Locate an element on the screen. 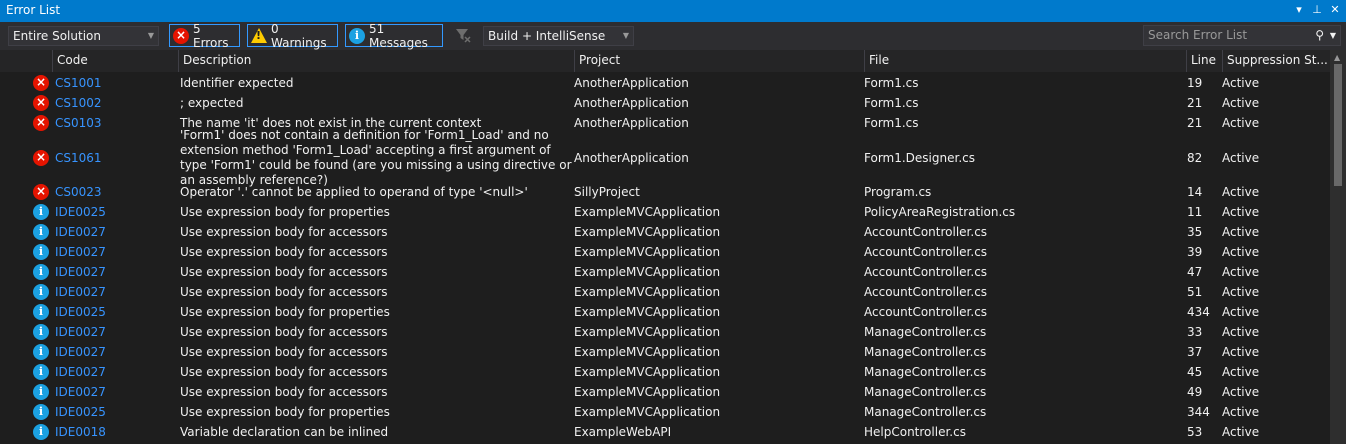 Image resolution: width=1346 pixels, height=444 pixels. code-text: IDE0018 is located at coordinates (80, 432).